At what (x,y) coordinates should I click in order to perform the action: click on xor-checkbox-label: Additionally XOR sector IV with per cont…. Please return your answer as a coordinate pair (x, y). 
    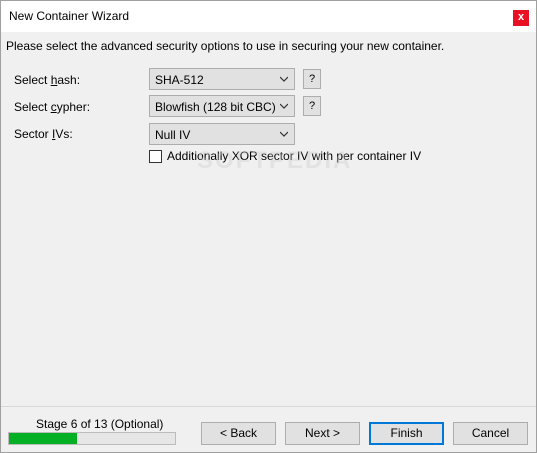
    Looking at the image, I should click on (294, 156).